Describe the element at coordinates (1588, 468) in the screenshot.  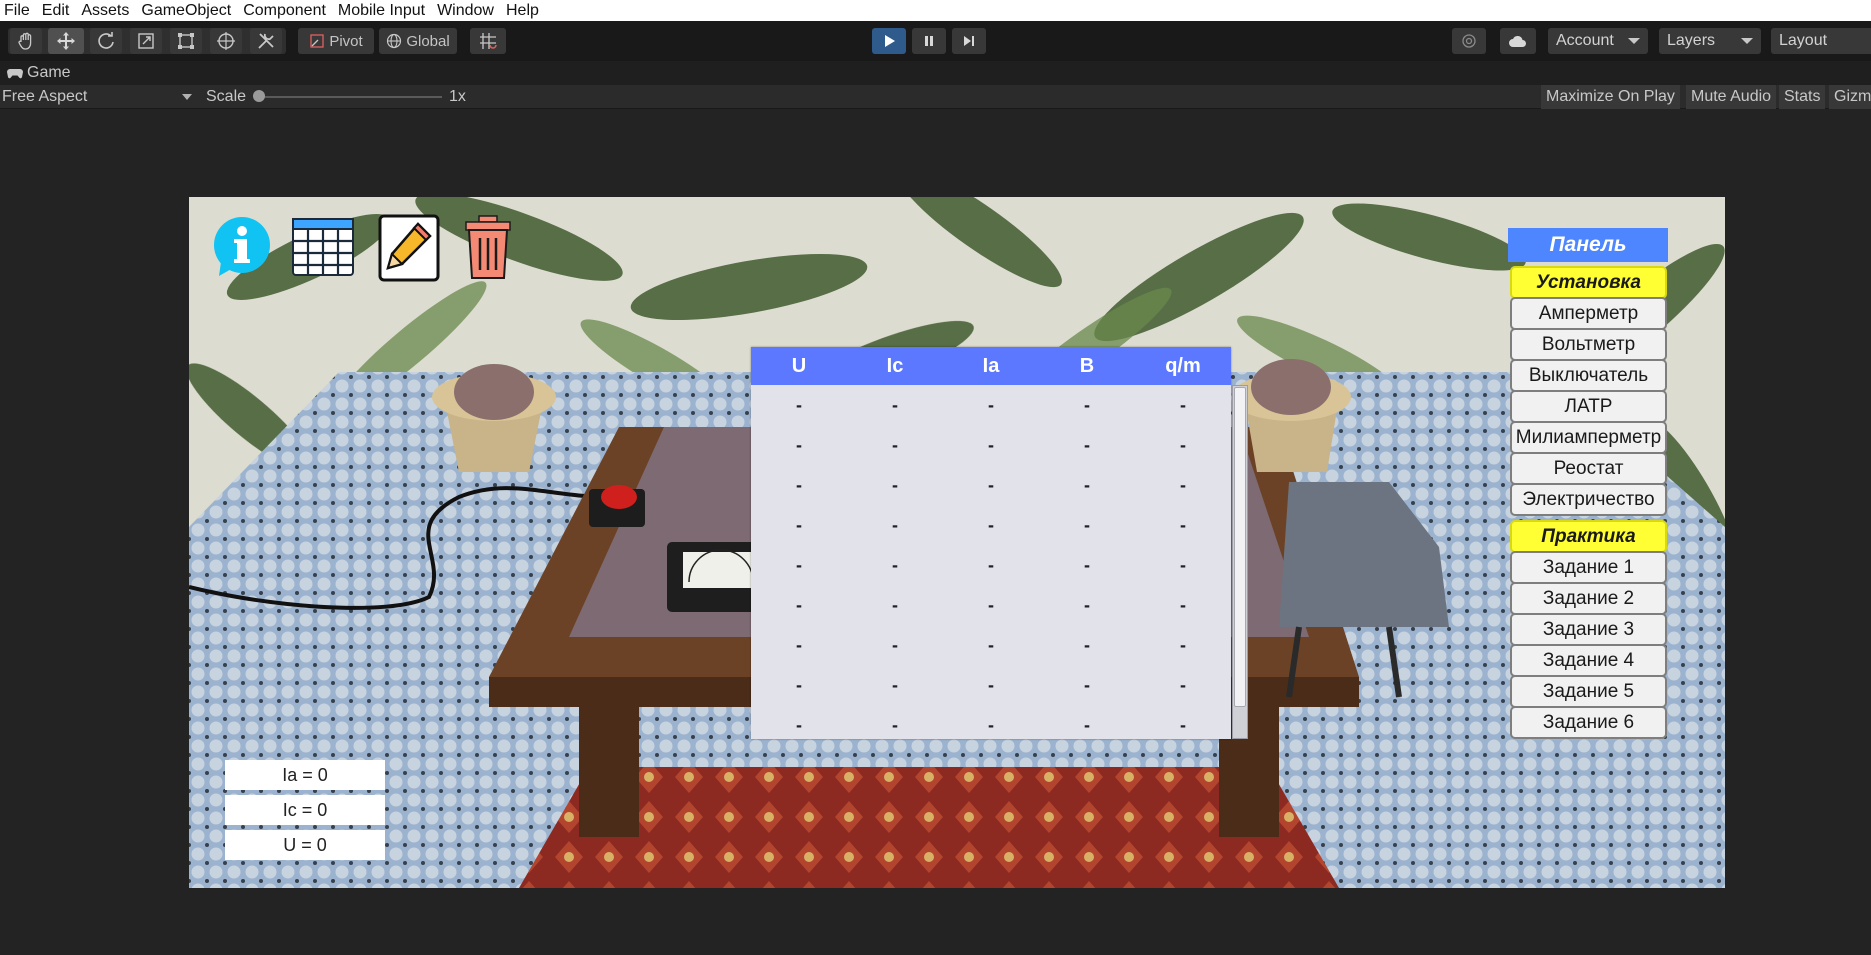
I see `rheostat-button: Реостат` at that location.